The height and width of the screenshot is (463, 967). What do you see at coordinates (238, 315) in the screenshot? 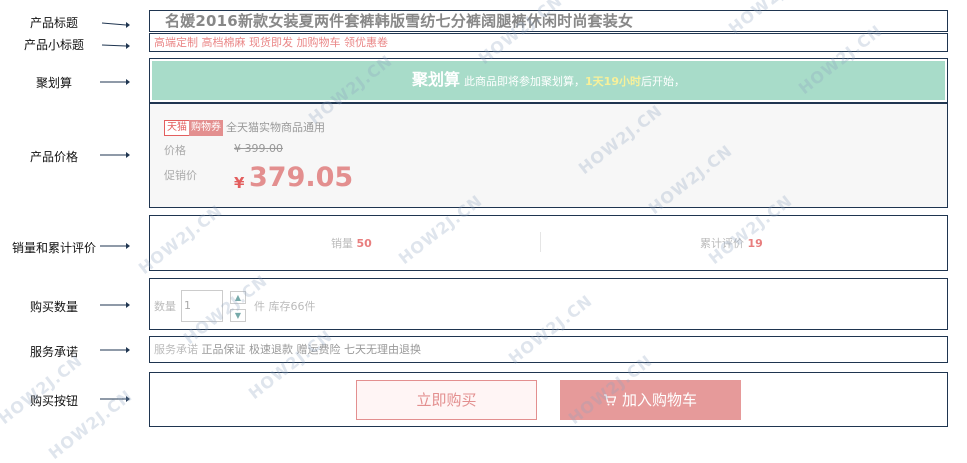
I see `quantity-down-button: ▼` at bounding box center [238, 315].